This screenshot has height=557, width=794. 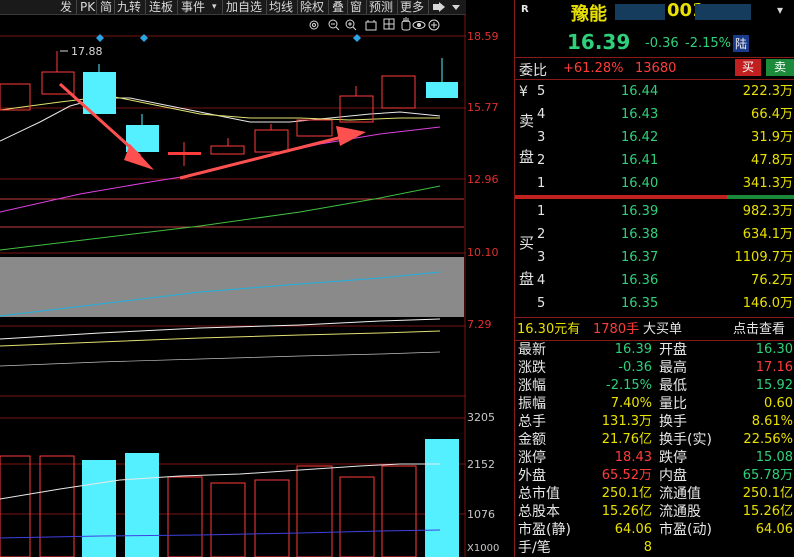 I want to click on stat-label: 涨跌, so click(x=532, y=368).